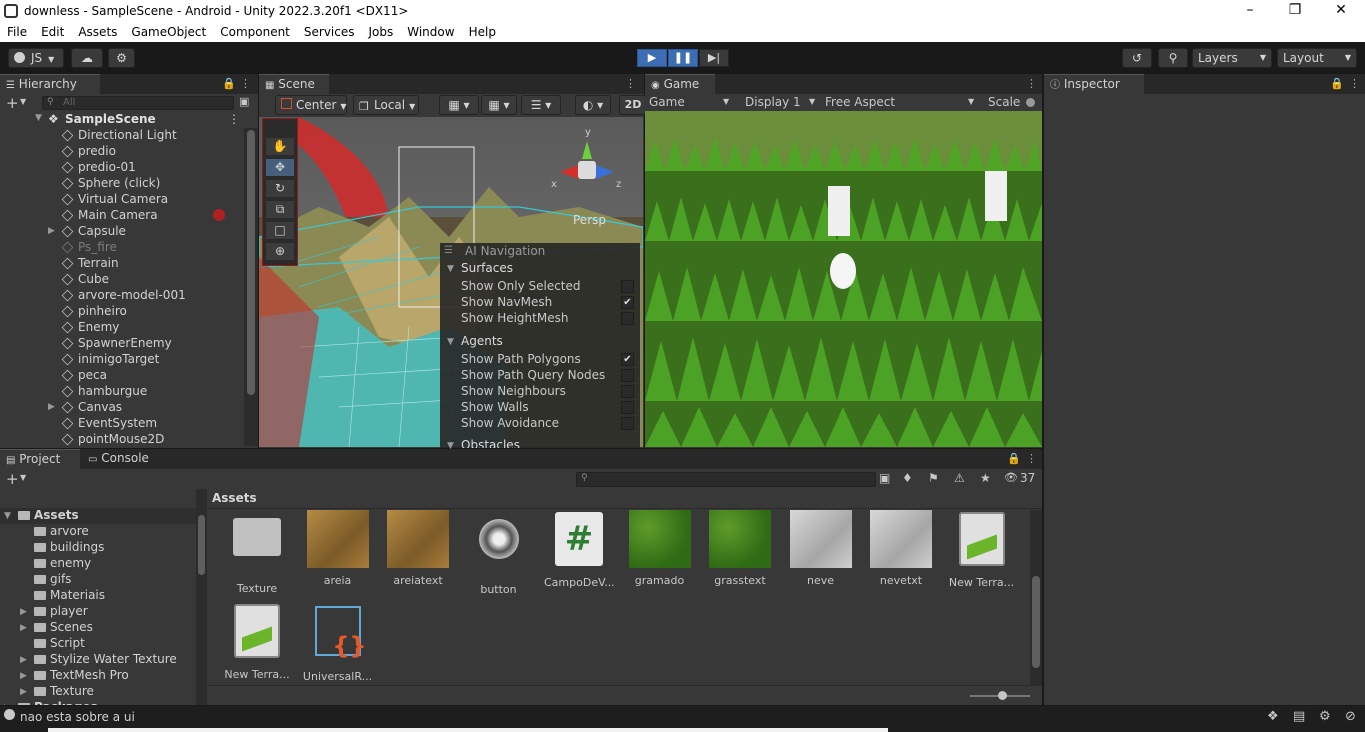 This screenshot has height=732, width=1365. Describe the element at coordinates (459, 105) in the screenshot. I see `grid-snap-button: ▦ ▾` at that location.